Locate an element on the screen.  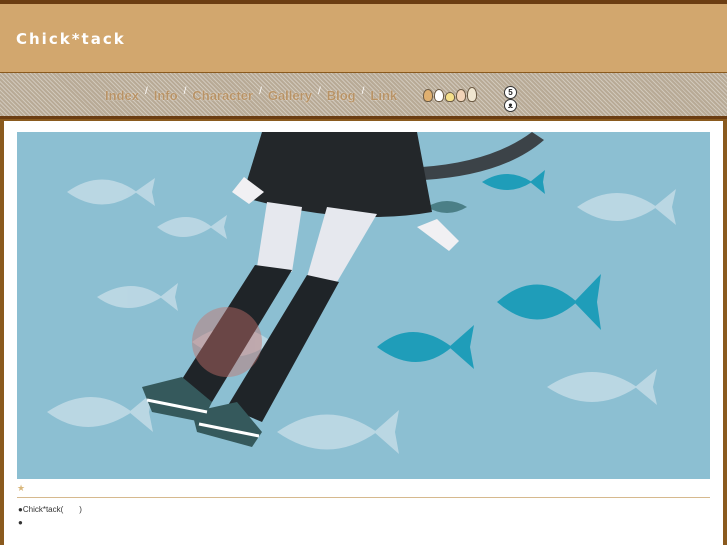
star-mark: ★ is located at coordinates (21, 488).